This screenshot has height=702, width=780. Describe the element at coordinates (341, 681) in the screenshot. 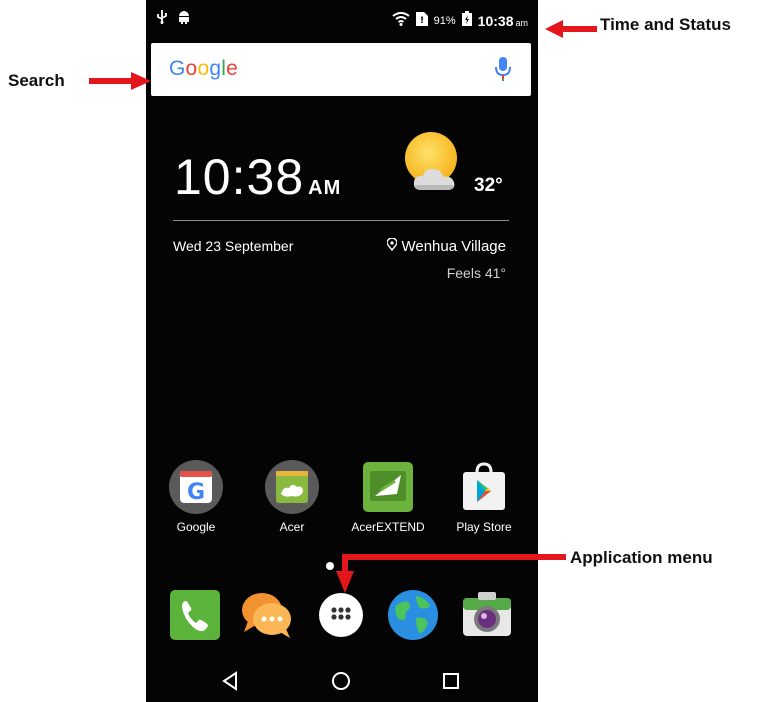

I see `home-icon` at that location.